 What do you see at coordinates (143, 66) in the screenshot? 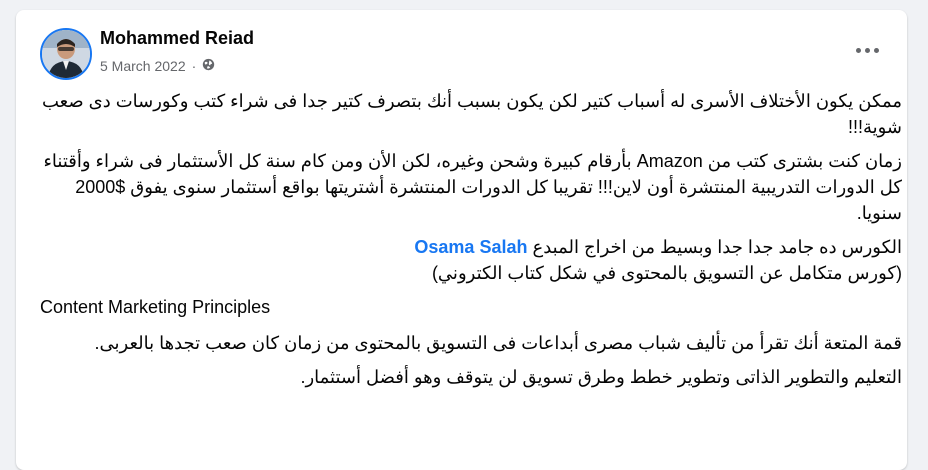
I see `post-date: 5 March 2022` at bounding box center [143, 66].